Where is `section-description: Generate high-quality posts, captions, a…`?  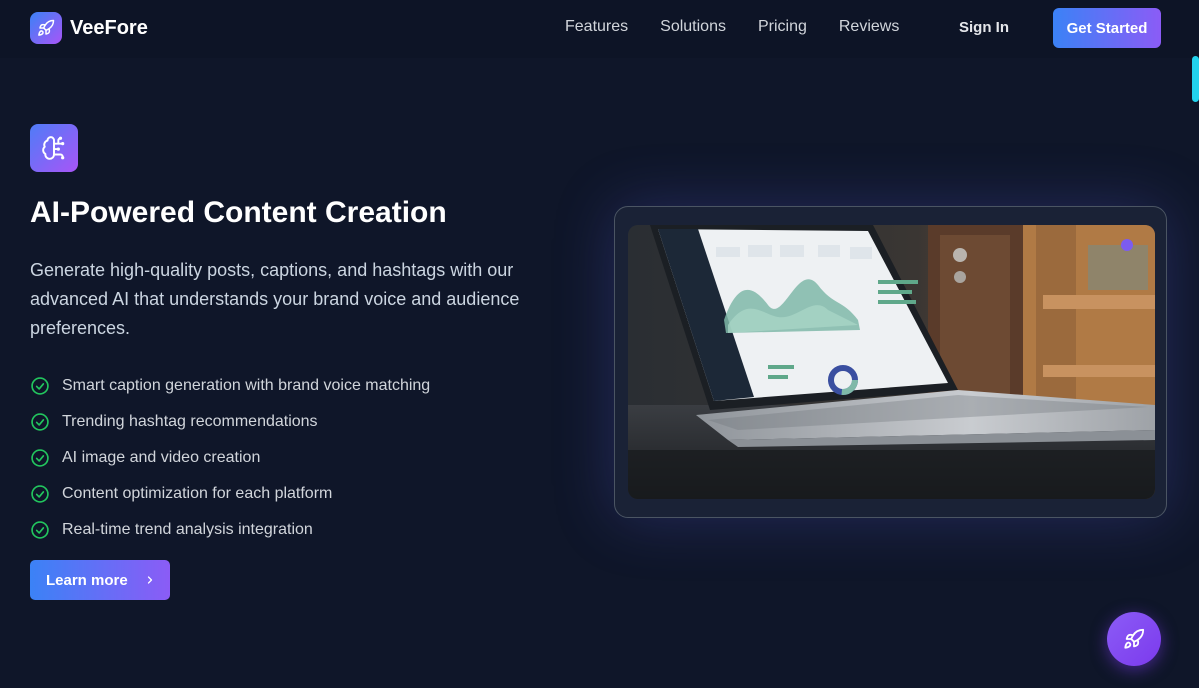
section-description: Generate high-quality posts, captions, a… is located at coordinates (275, 299).